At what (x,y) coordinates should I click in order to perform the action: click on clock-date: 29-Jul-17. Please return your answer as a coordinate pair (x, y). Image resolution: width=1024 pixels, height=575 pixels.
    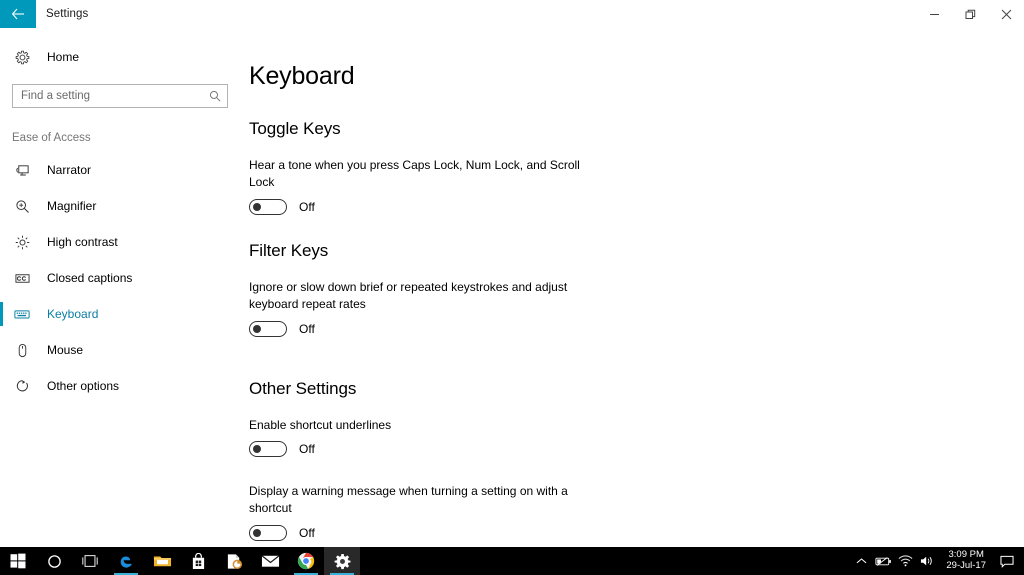
    Looking at the image, I should click on (966, 565).